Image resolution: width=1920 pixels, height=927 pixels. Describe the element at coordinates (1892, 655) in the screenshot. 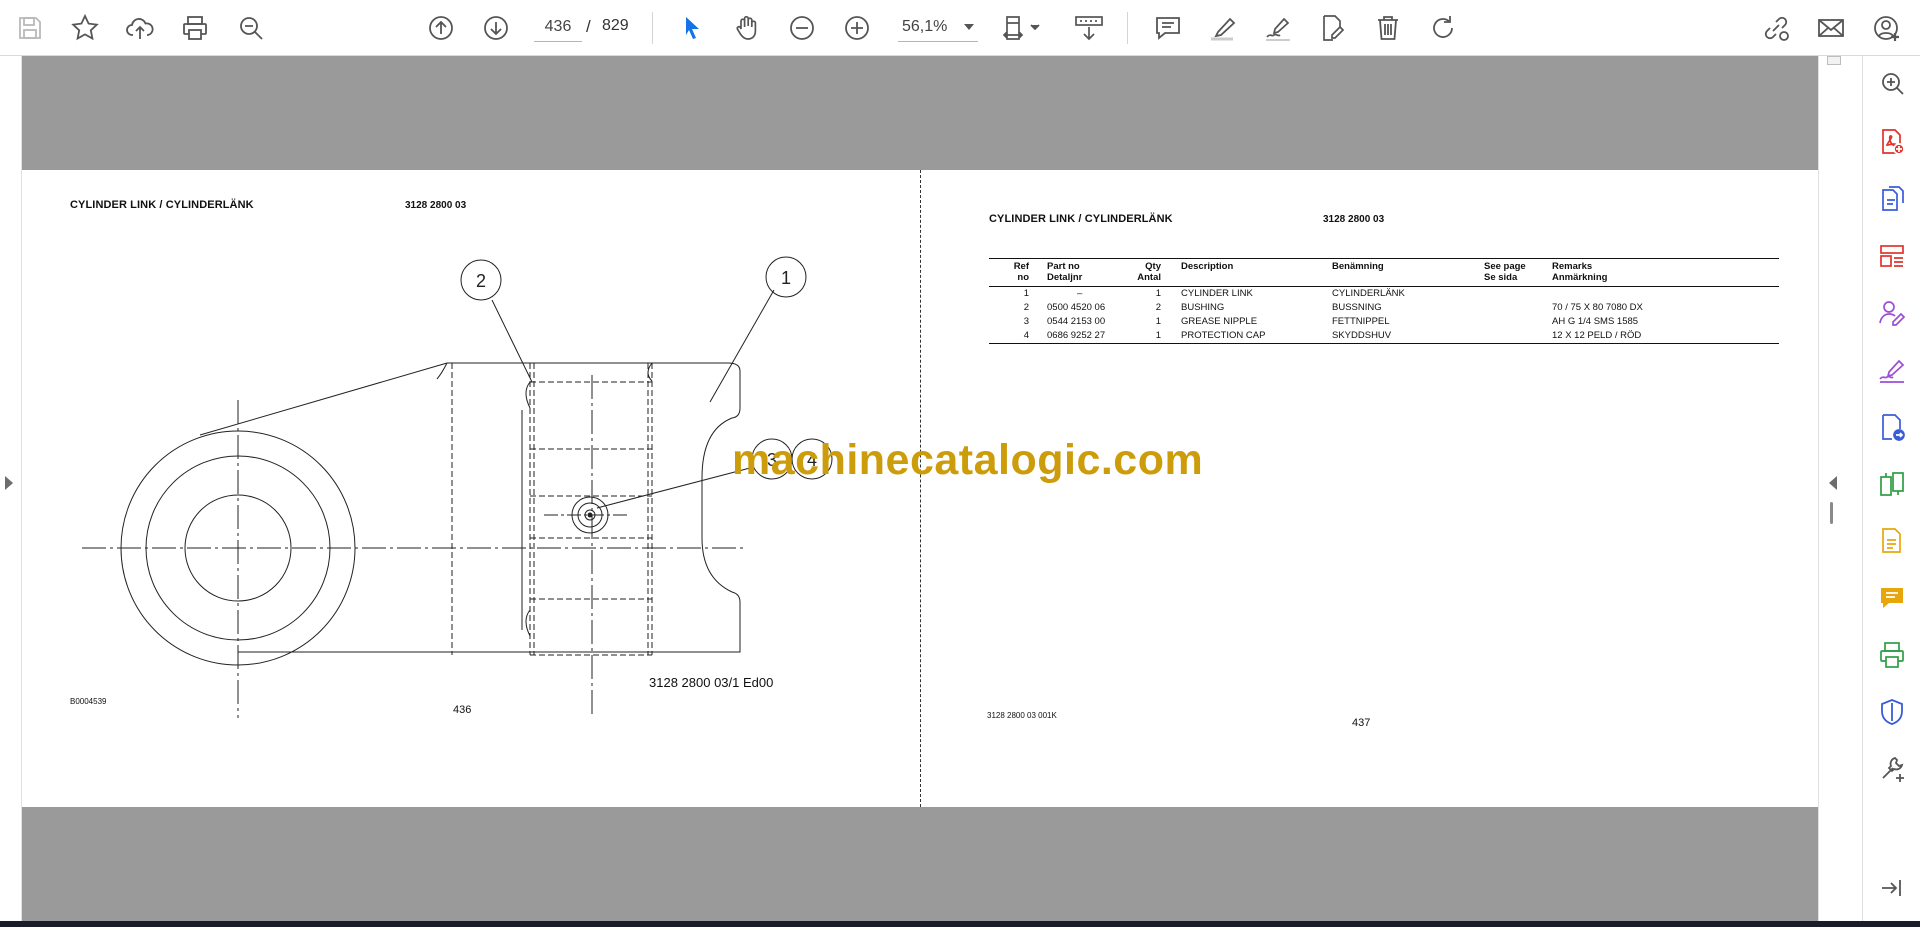

I see `print-production-icon` at that location.